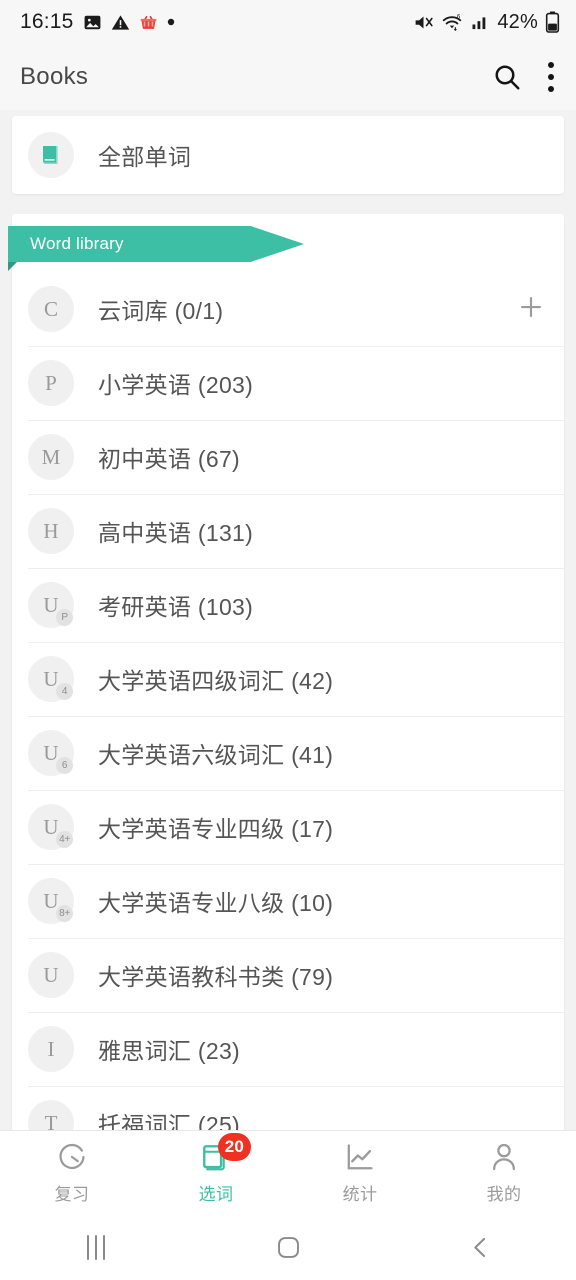  What do you see at coordinates (551, 77) in the screenshot?
I see `overflow-menu-icon` at bounding box center [551, 77].